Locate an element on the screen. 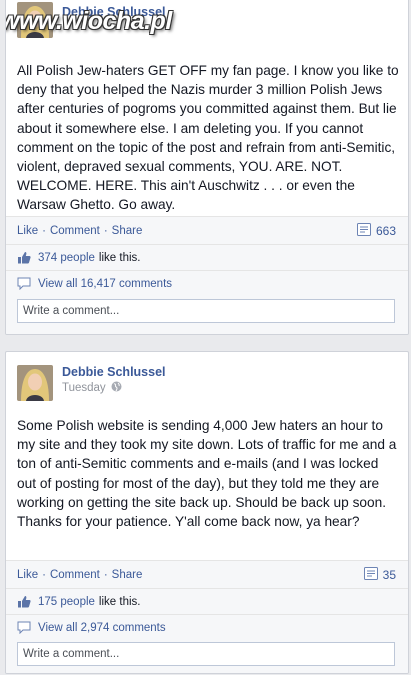  post-meta: Tuesday is located at coordinates (92, 388).